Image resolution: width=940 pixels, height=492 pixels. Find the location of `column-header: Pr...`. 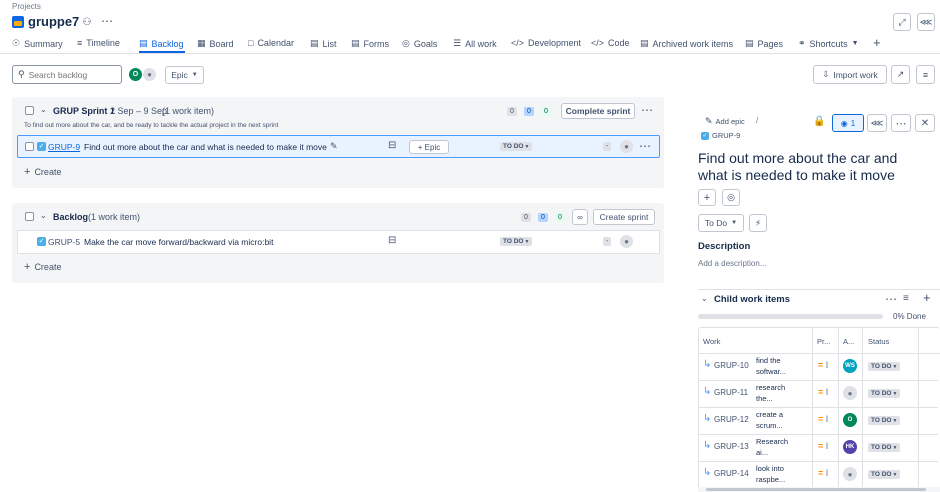

column-header: Pr... is located at coordinates (823, 341).